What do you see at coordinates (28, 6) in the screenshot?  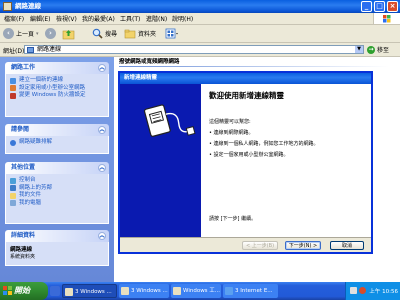 I see `window-title: 網路連線` at bounding box center [28, 6].